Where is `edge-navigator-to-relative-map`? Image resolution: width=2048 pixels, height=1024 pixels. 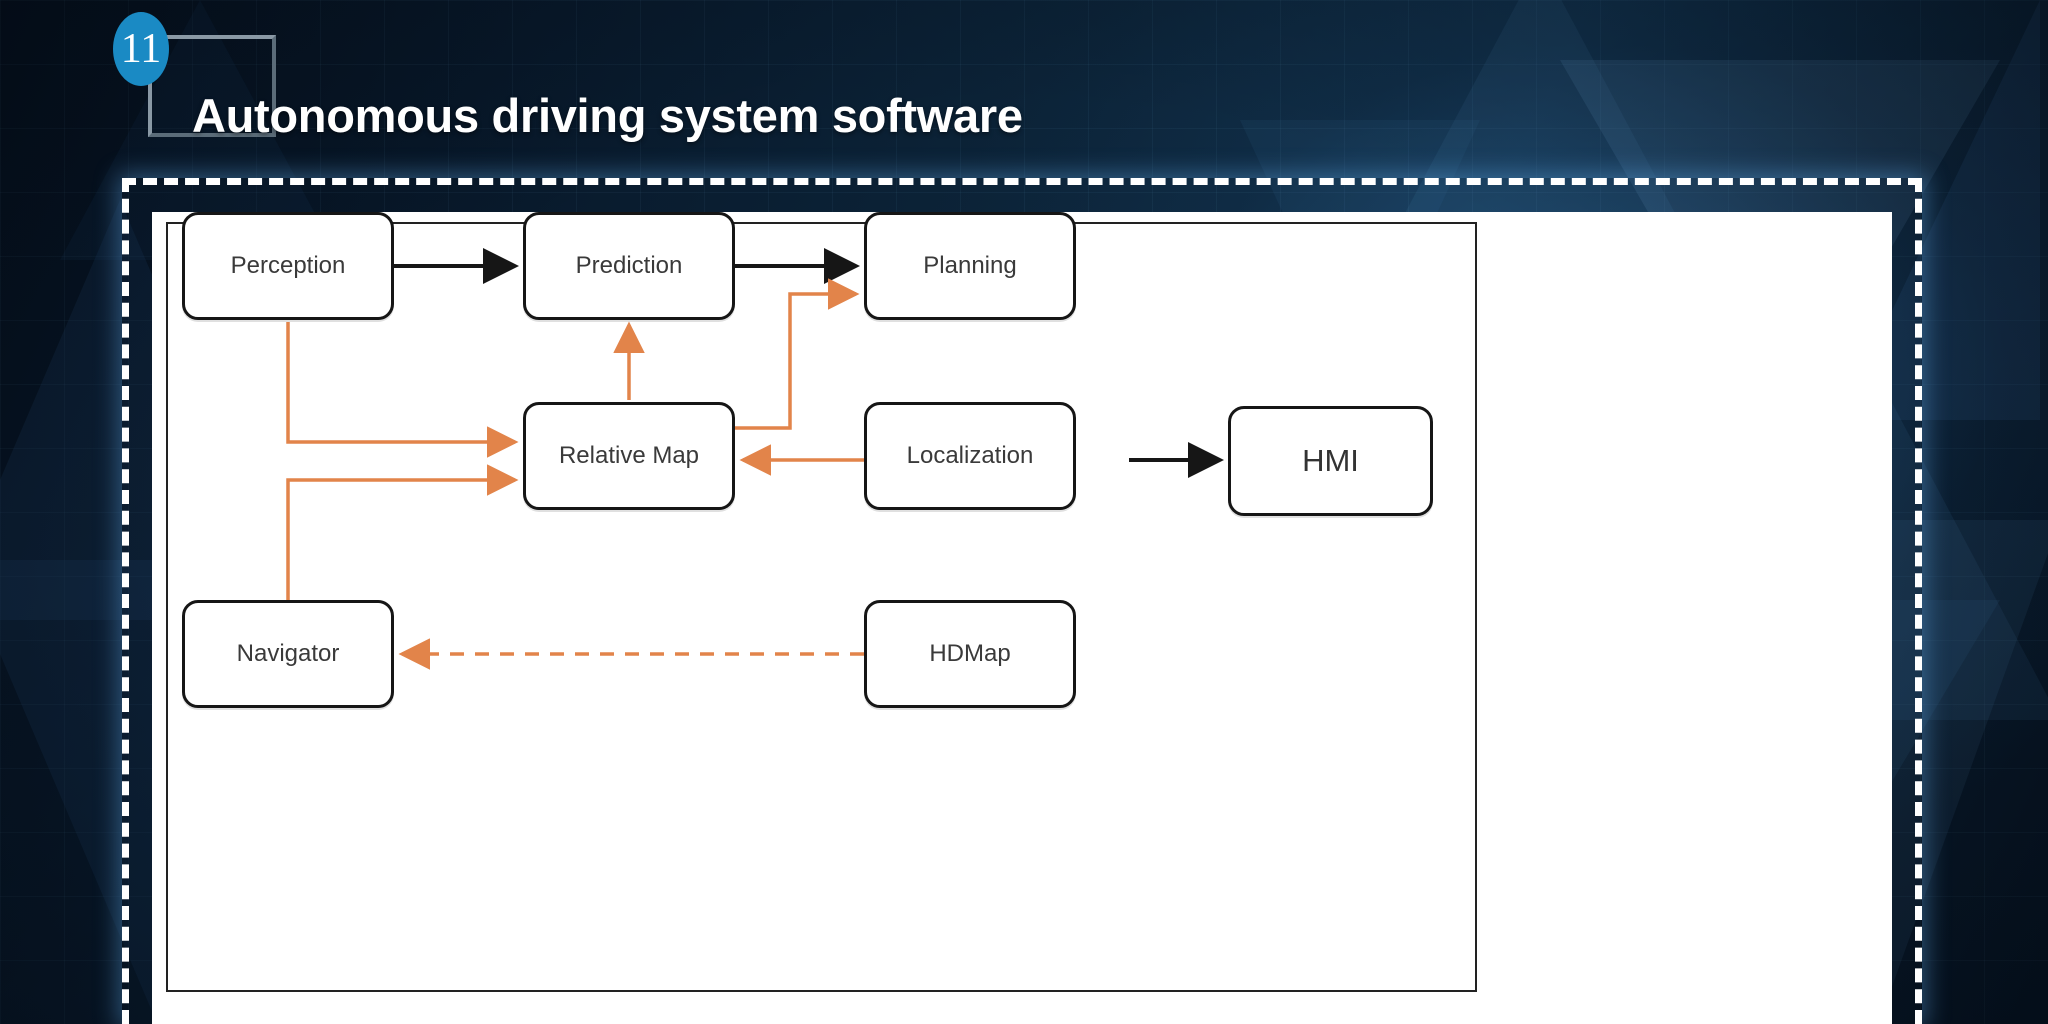 edge-navigator-to-relative-map is located at coordinates (402, 532).